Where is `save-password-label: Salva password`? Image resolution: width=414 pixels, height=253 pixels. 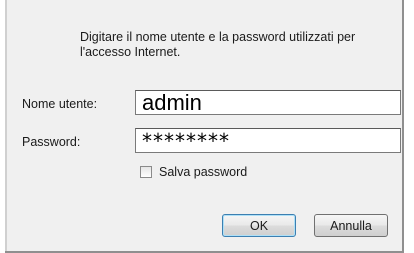 save-password-label: Salva password is located at coordinates (203, 172).